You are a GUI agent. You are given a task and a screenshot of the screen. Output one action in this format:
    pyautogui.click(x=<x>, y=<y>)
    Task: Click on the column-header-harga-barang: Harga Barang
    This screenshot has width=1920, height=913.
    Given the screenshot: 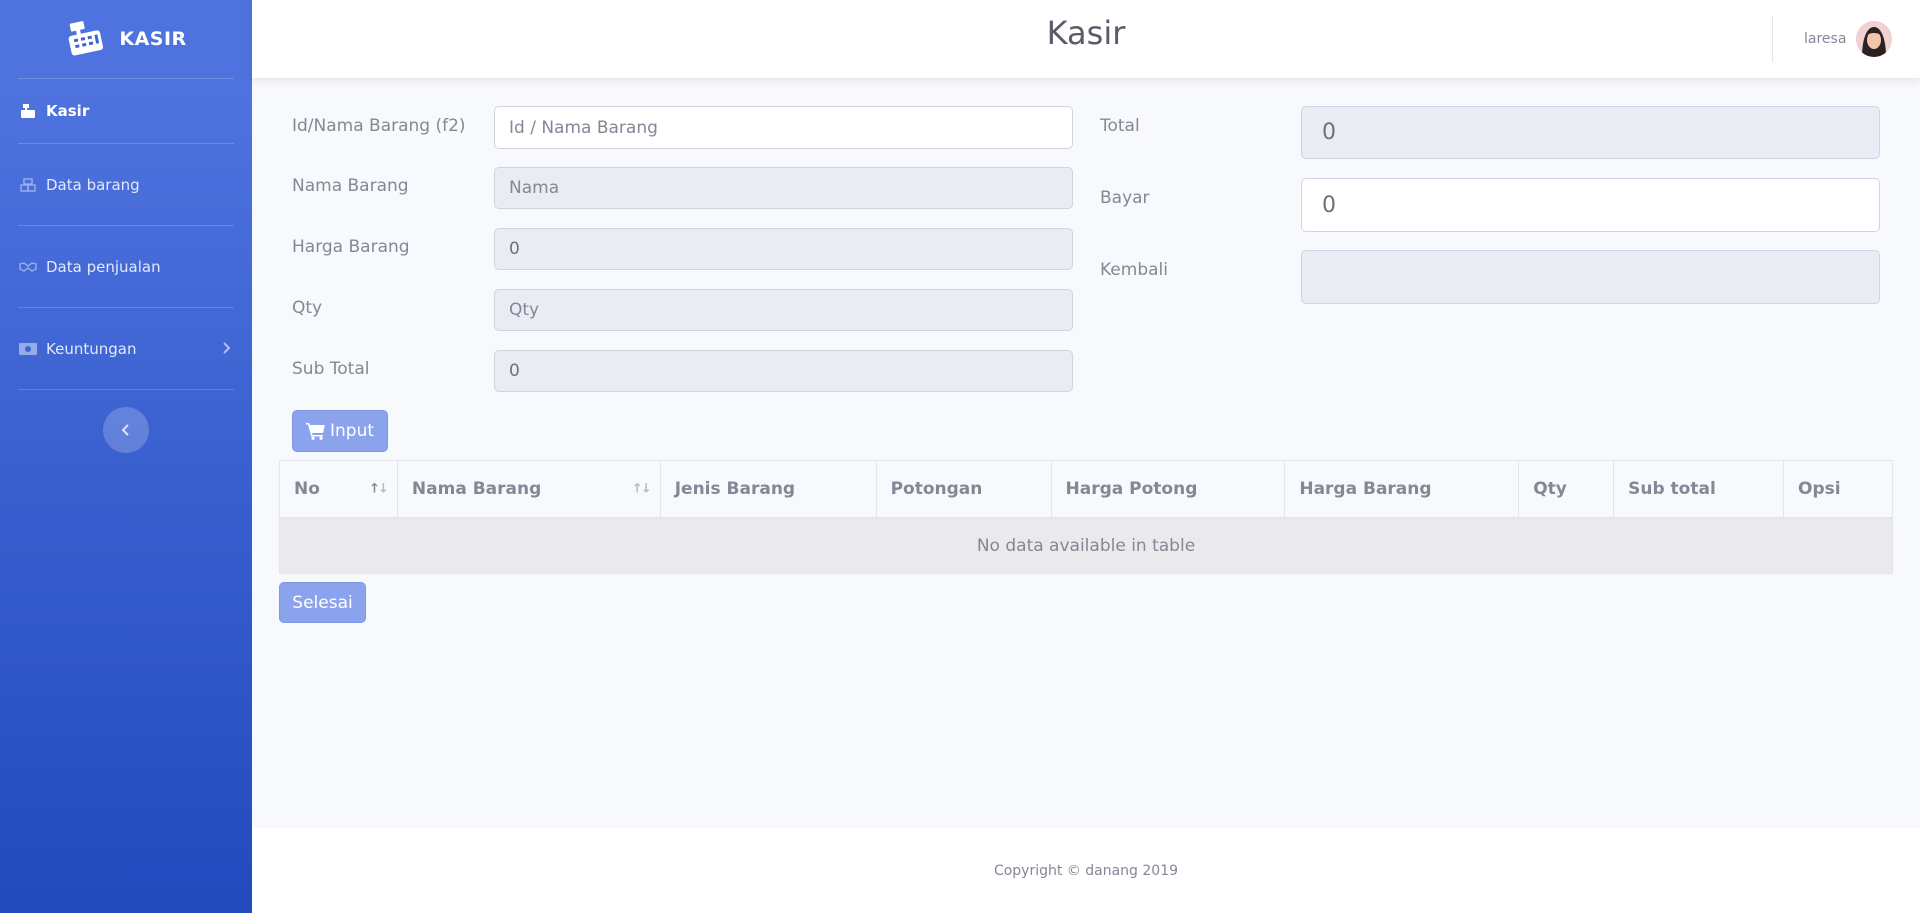 What is the action you would take?
    pyautogui.click(x=1402, y=489)
    